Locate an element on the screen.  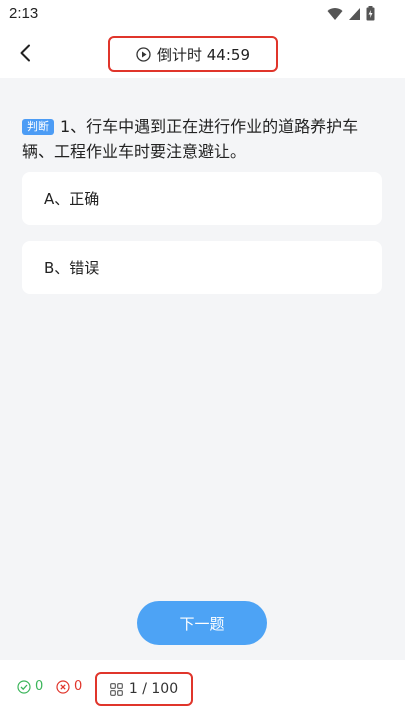
signal-icon is located at coordinates (354, 13).